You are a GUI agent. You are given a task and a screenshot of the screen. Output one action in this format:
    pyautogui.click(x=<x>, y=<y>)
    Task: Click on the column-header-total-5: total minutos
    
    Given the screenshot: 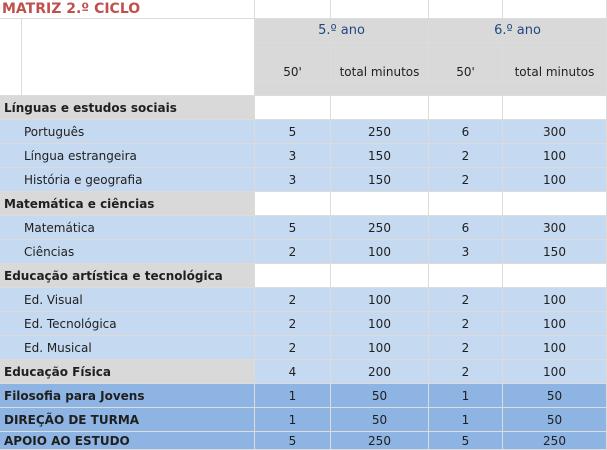 What is the action you would take?
    pyautogui.click(x=380, y=62)
    